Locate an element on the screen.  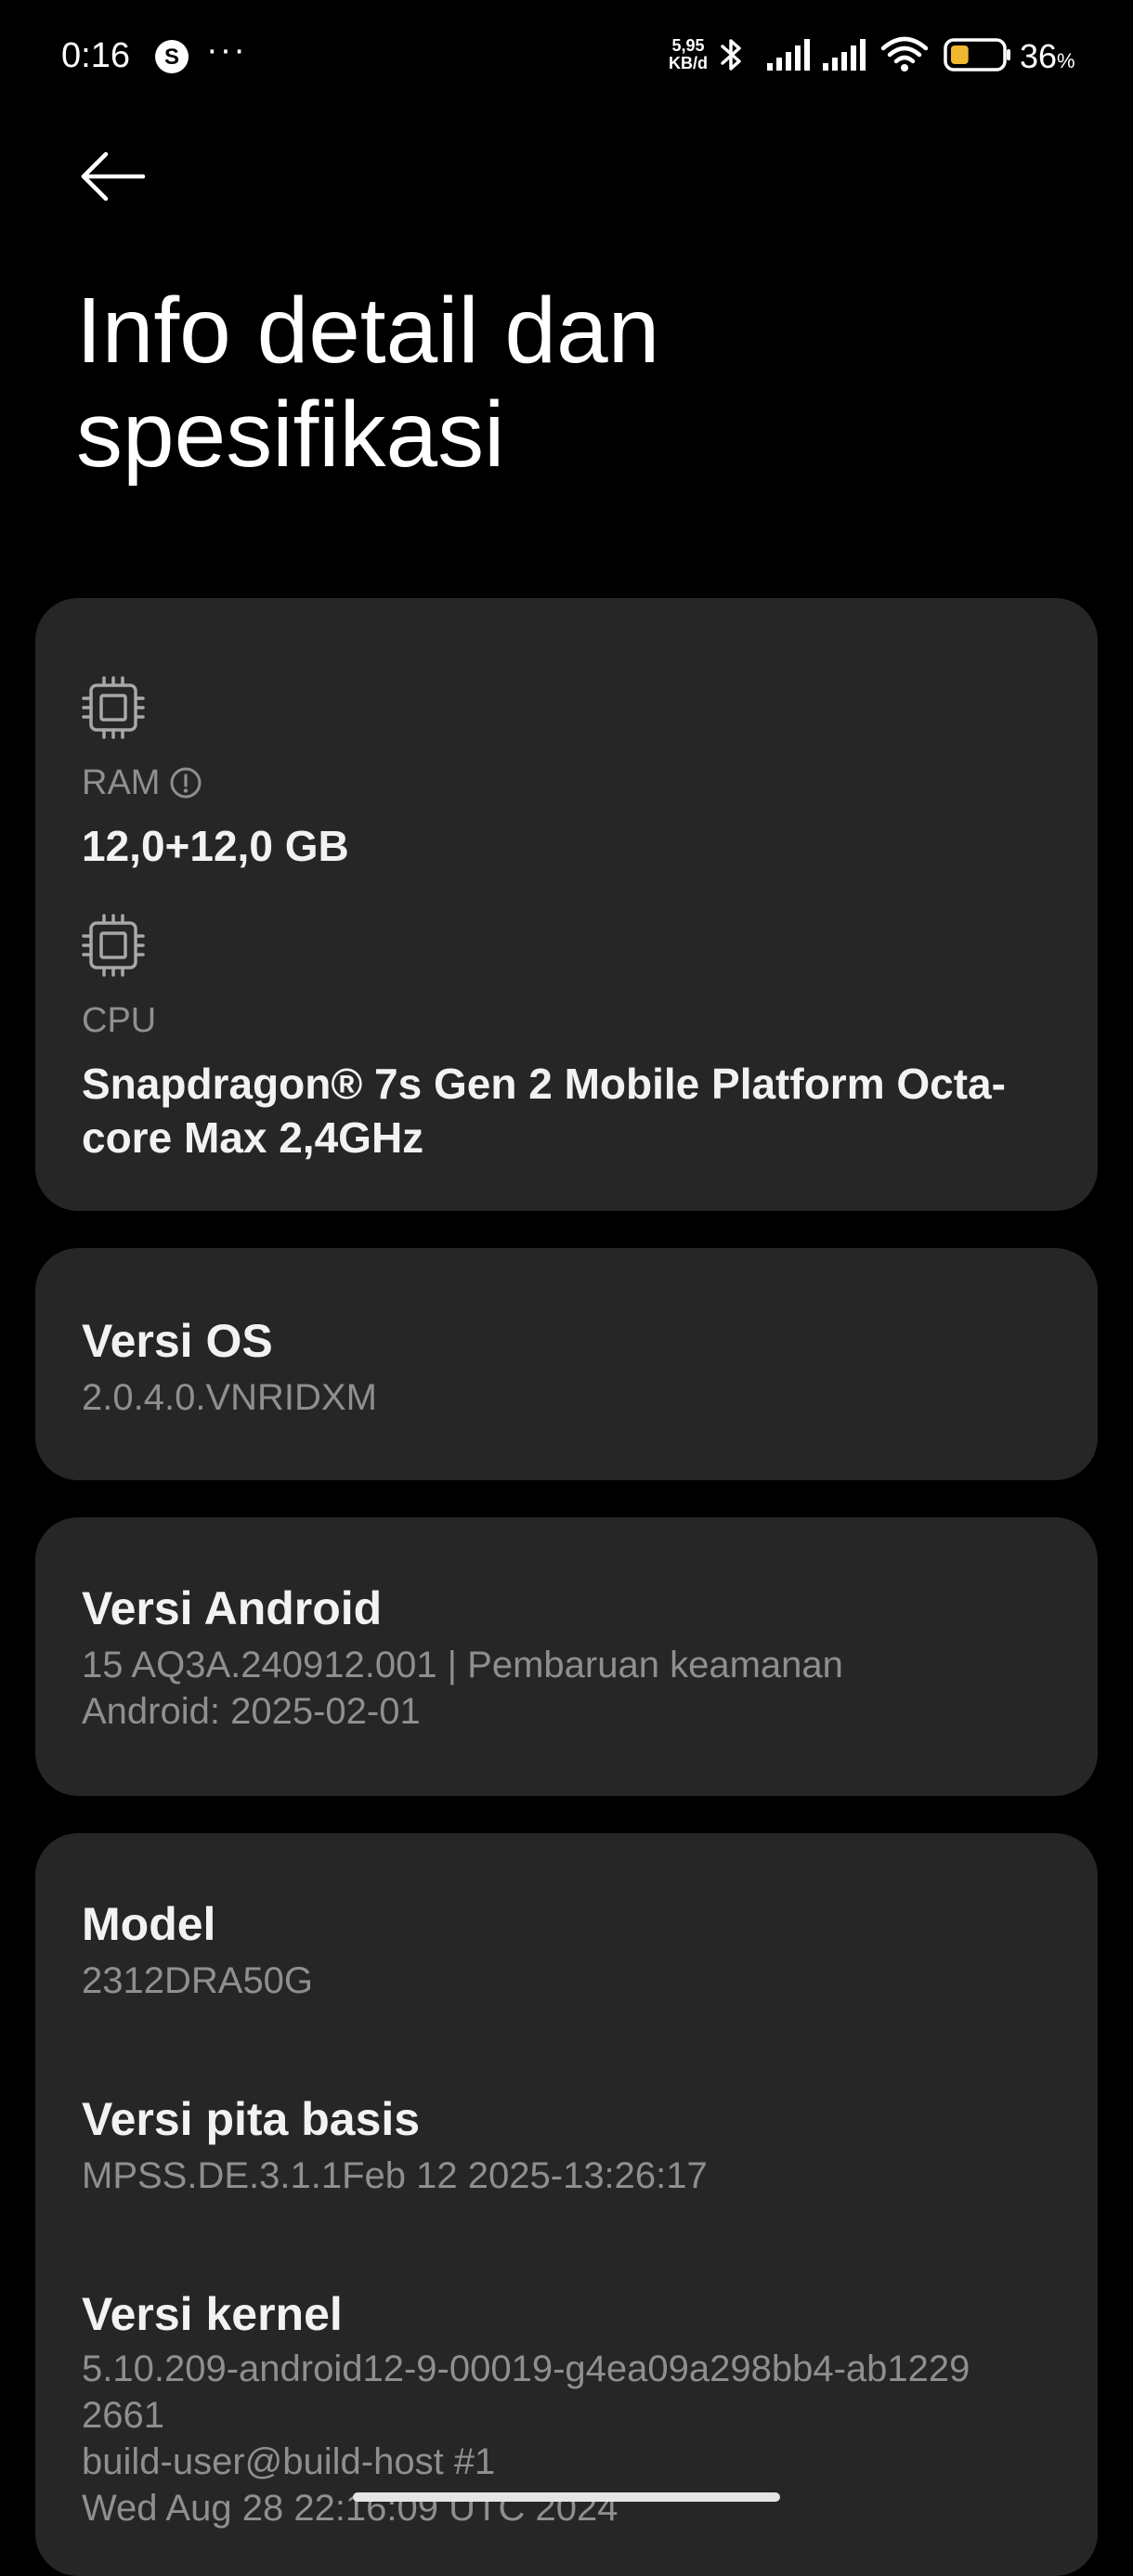
page-title: Info detail dan spesifikasi is located at coordinates (368, 383).